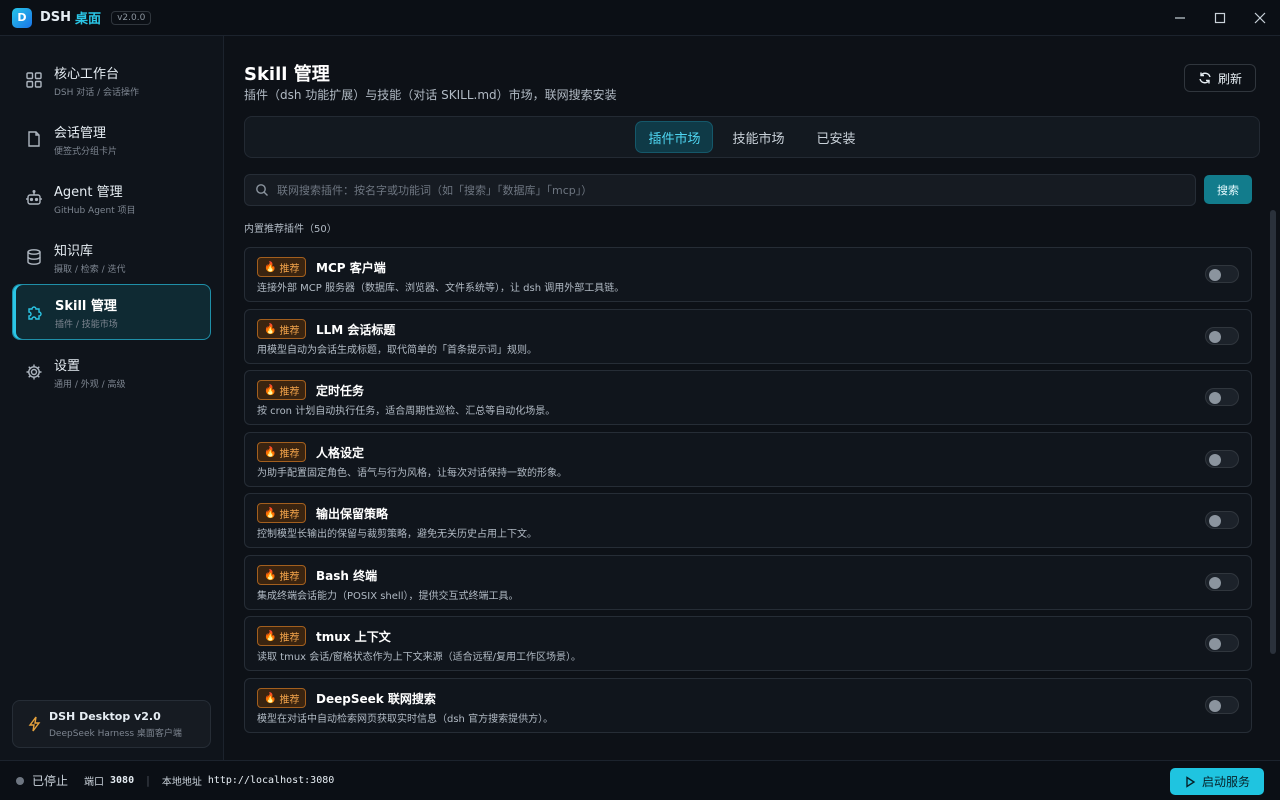  What do you see at coordinates (727, 190) in the screenshot?
I see `search-input` at bounding box center [727, 190].